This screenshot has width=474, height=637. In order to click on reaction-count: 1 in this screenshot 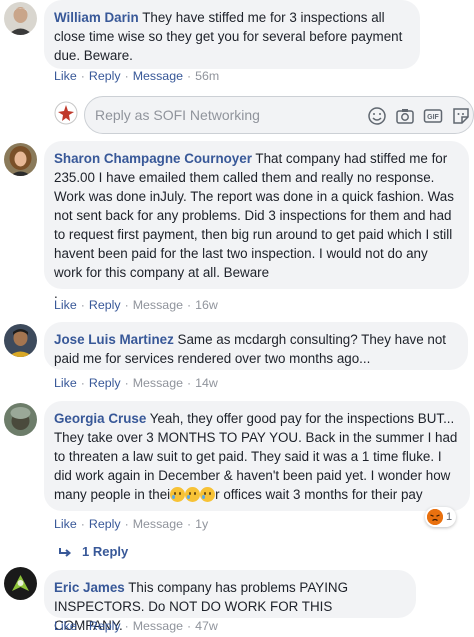, I will do `click(449, 517)`.